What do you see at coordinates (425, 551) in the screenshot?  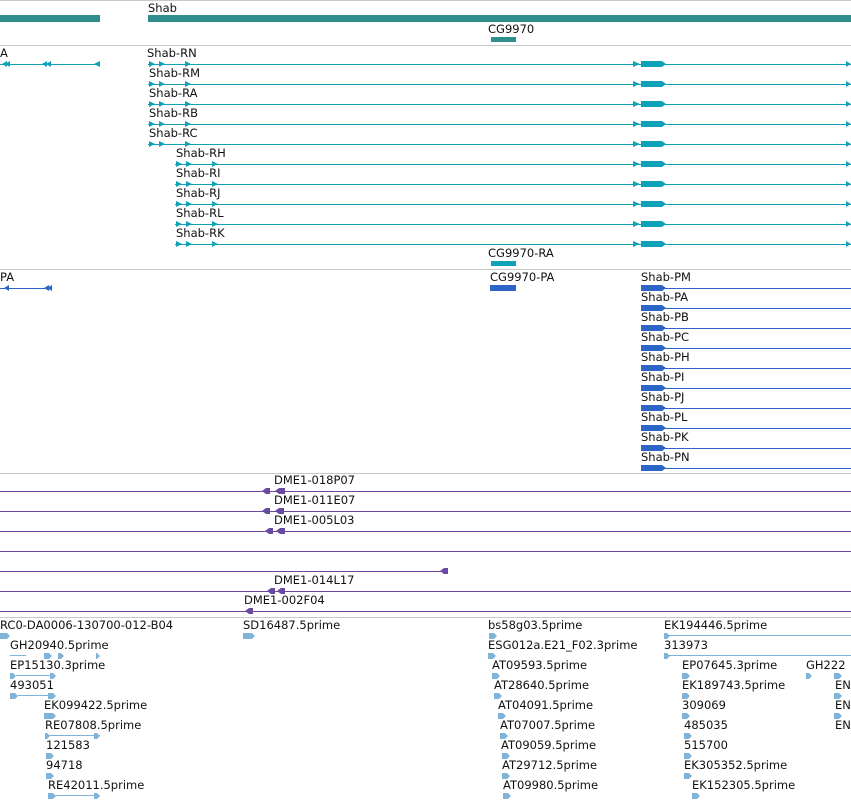 I see `clone-line` at bounding box center [425, 551].